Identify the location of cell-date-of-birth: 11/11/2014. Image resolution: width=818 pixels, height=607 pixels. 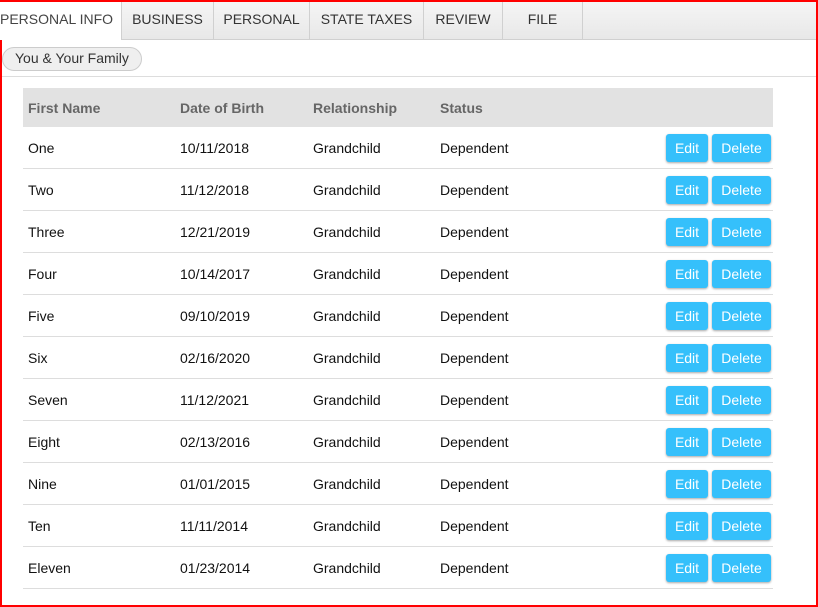
(241, 525).